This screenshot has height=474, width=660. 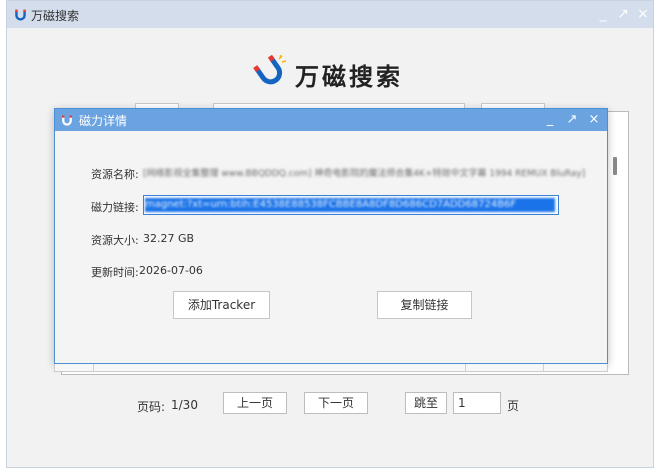 I want to click on results-list-footer, so click(x=331, y=368).